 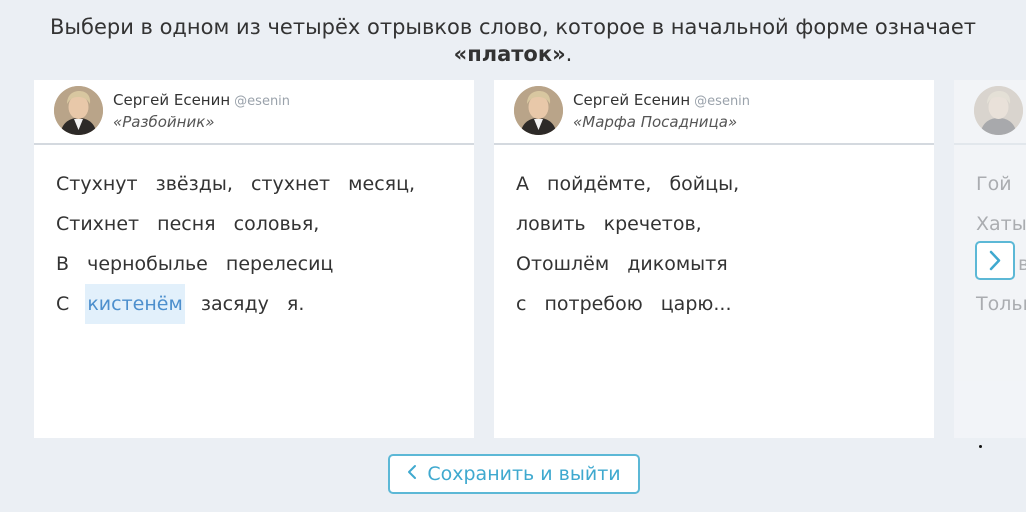 I want to click on poem-word: Стухнут, so click(x=97, y=184).